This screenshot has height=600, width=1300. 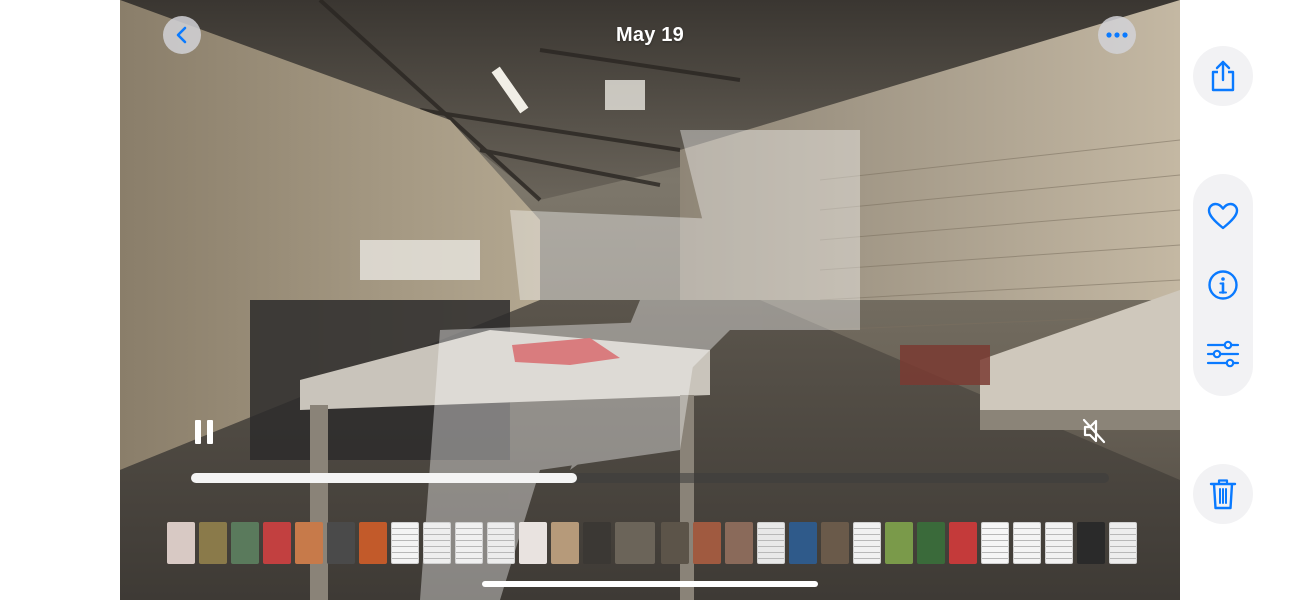 I want to click on speaker-muted-icon, so click(x=1094, y=431).